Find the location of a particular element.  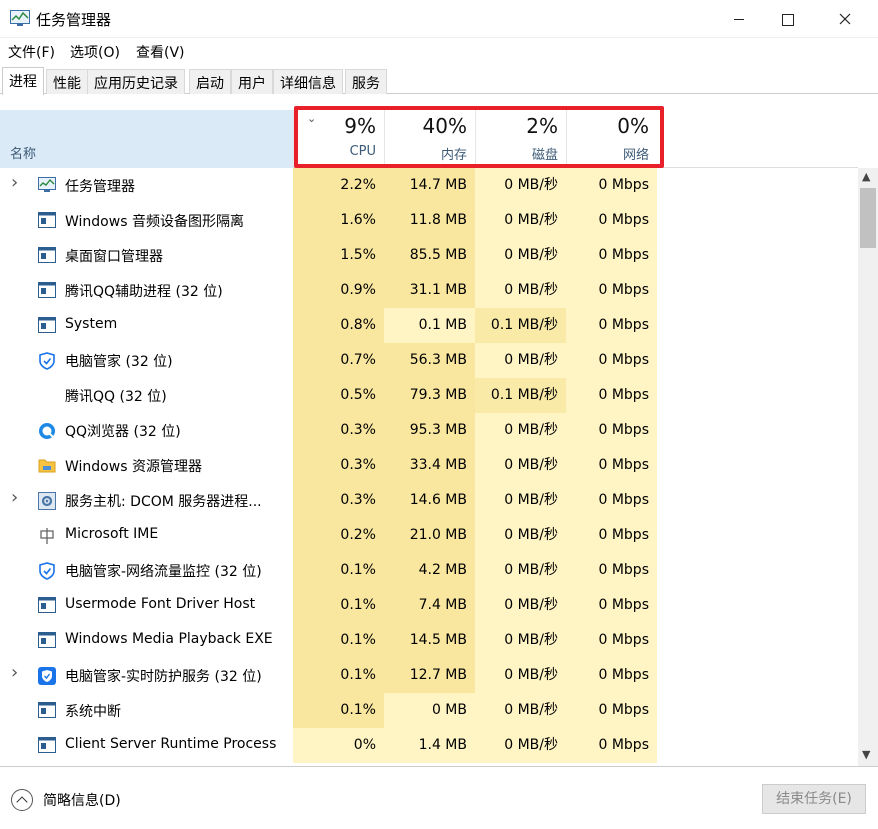

memory-cell: 0.1 MB is located at coordinates (429, 325).